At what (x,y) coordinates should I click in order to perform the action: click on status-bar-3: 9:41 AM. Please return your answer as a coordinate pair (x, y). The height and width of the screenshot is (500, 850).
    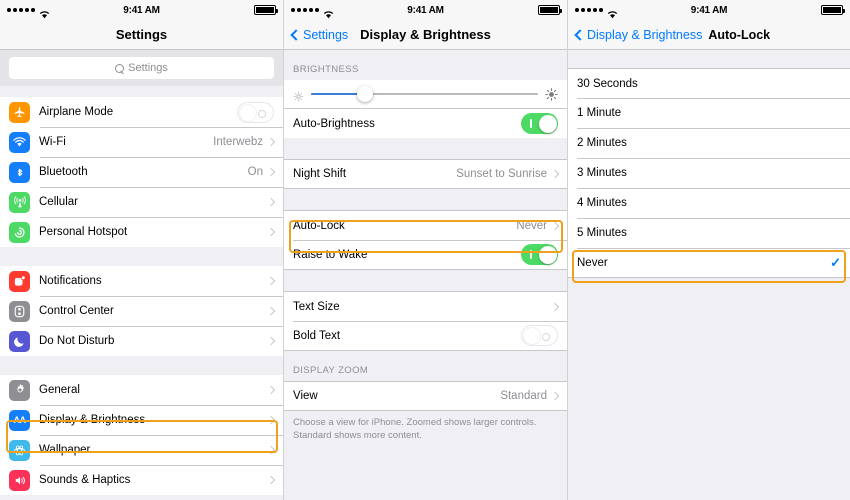
    Looking at the image, I should click on (709, 10).